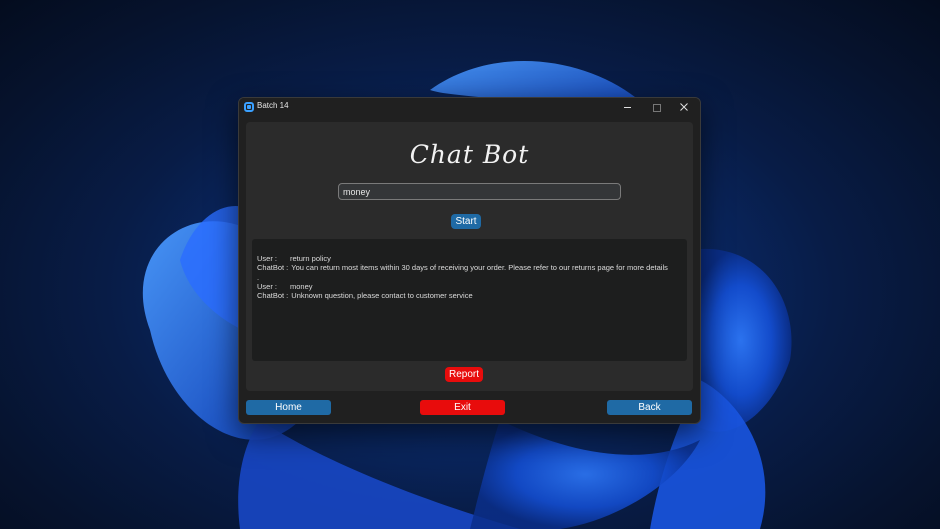 Image resolution: width=940 pixels, height=529 pixels. What do you see at coordinates (301, 286) in the screenshot?
I see `message-text: money` at bounding box center [301, 286].